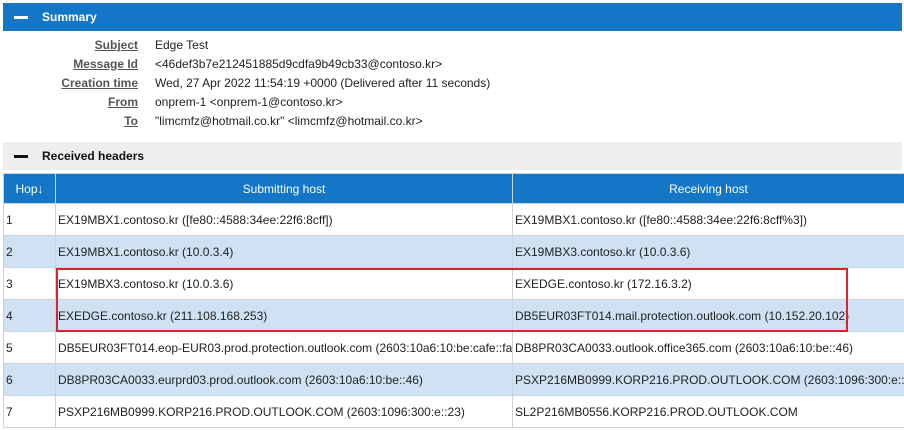  I want to click on hop-cell: 3, so click(29, 283).